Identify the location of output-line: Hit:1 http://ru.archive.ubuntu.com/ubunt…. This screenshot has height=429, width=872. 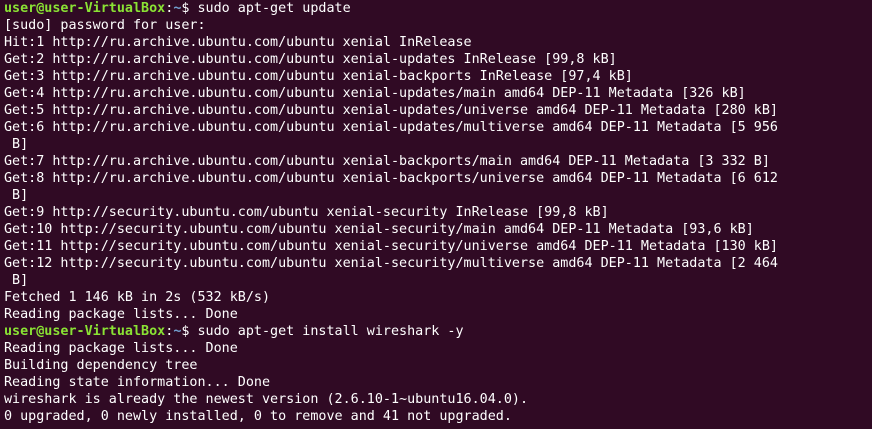
(238, 42).